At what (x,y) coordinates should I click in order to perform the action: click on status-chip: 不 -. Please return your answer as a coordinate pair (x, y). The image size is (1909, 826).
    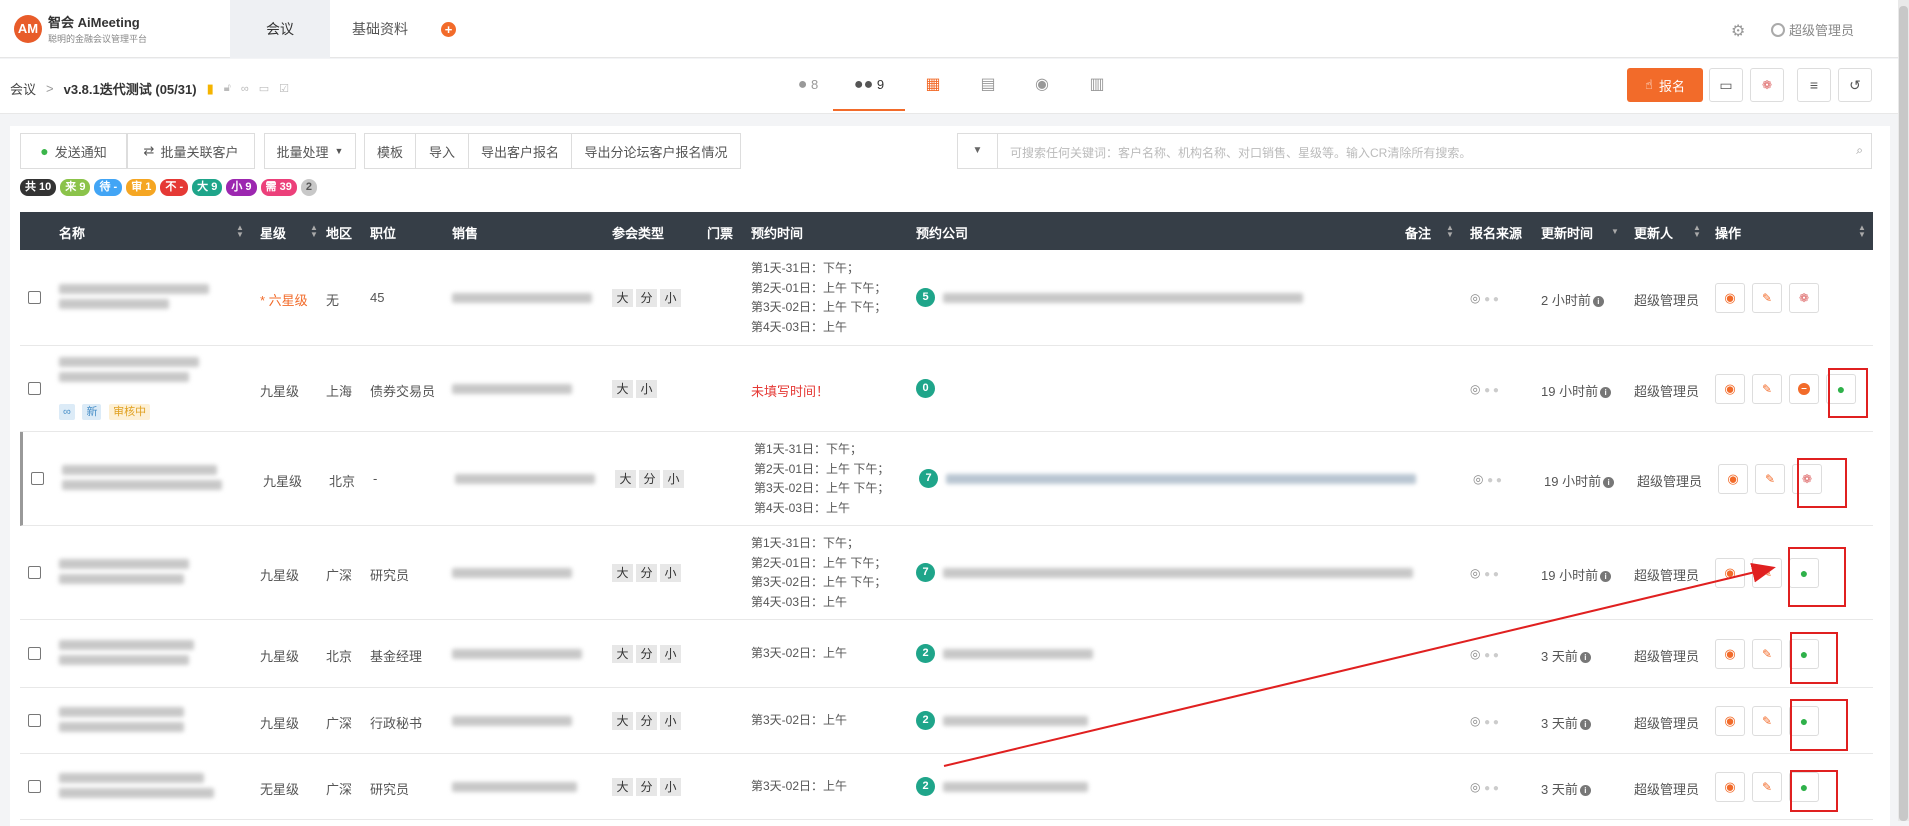
    Looking at the image, I should click on (174, 187).